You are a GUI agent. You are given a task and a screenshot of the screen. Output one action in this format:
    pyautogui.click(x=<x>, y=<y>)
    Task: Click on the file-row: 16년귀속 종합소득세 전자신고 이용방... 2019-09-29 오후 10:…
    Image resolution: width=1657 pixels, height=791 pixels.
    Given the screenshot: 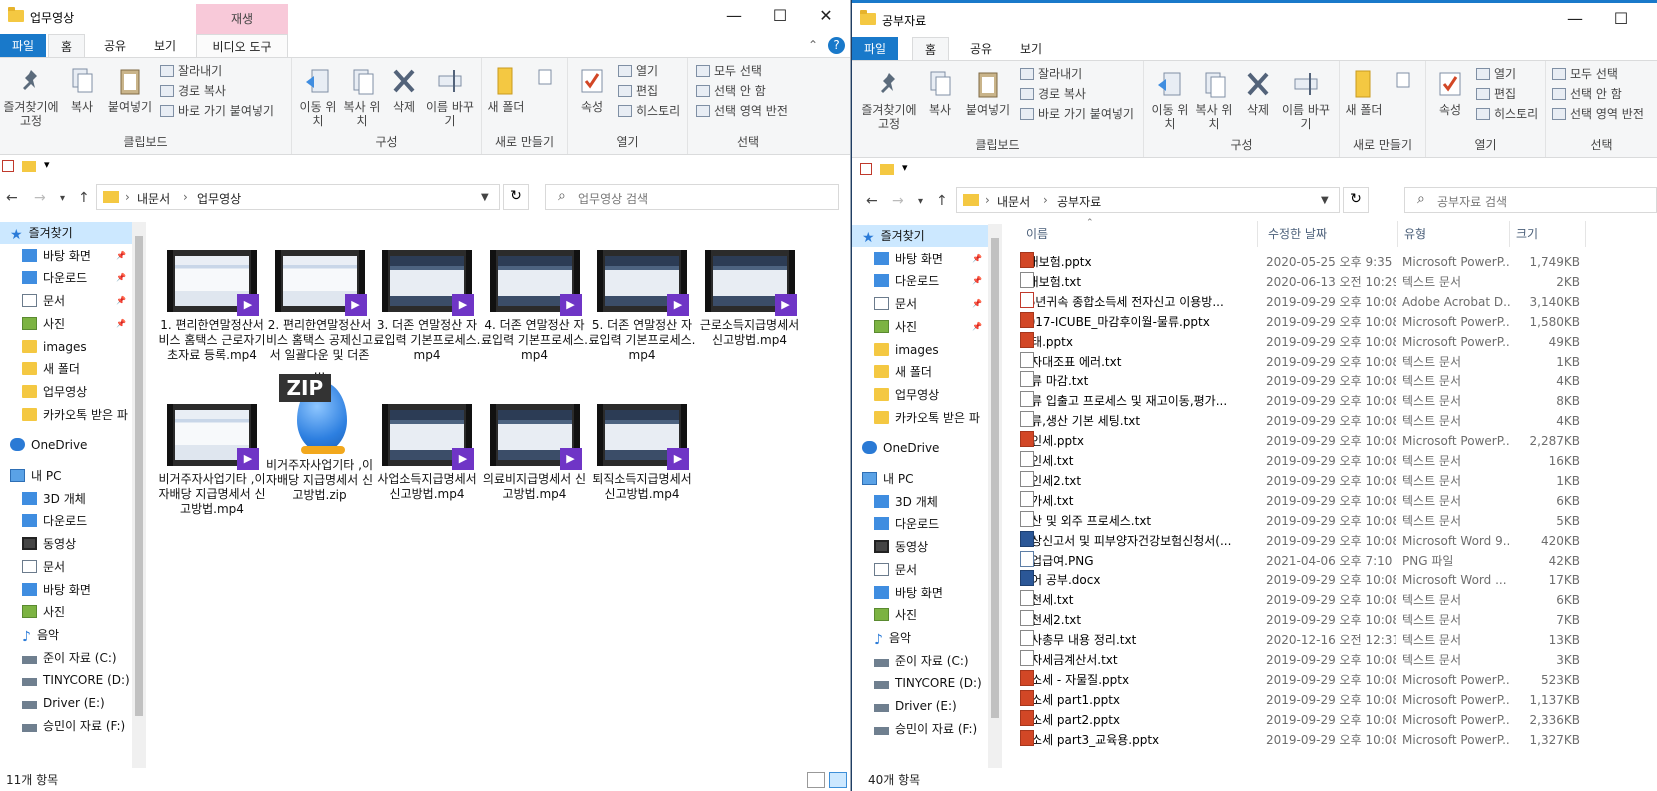 What is the action you would take?
    pyautogui.click(x=1320, y=301)
    